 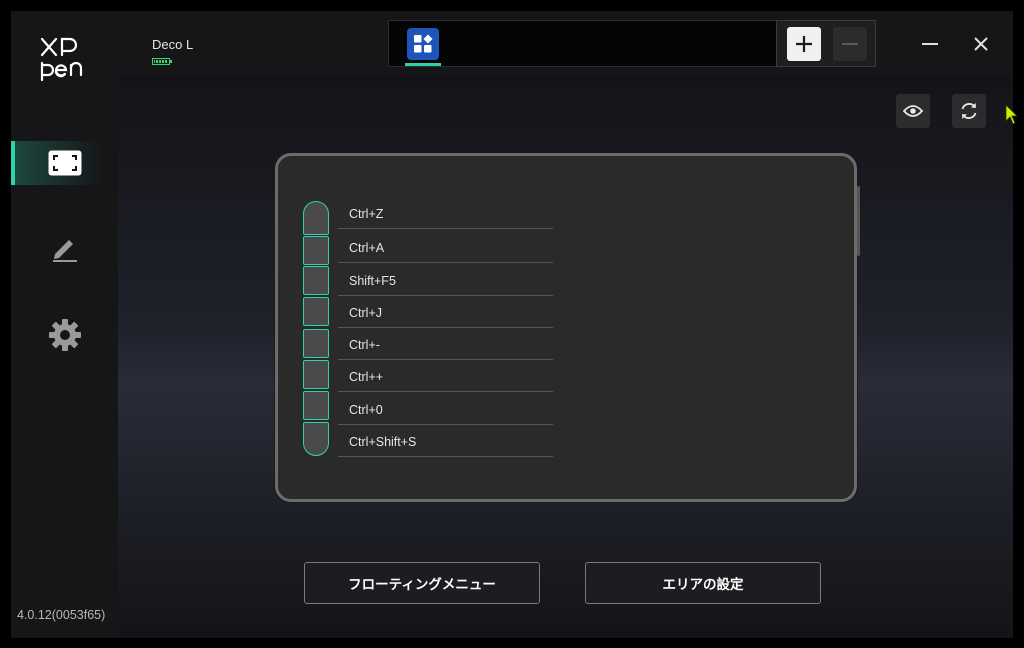 I want to click on shortcut-label: Ctrl+Shift+S, so click(x=445, y=444).